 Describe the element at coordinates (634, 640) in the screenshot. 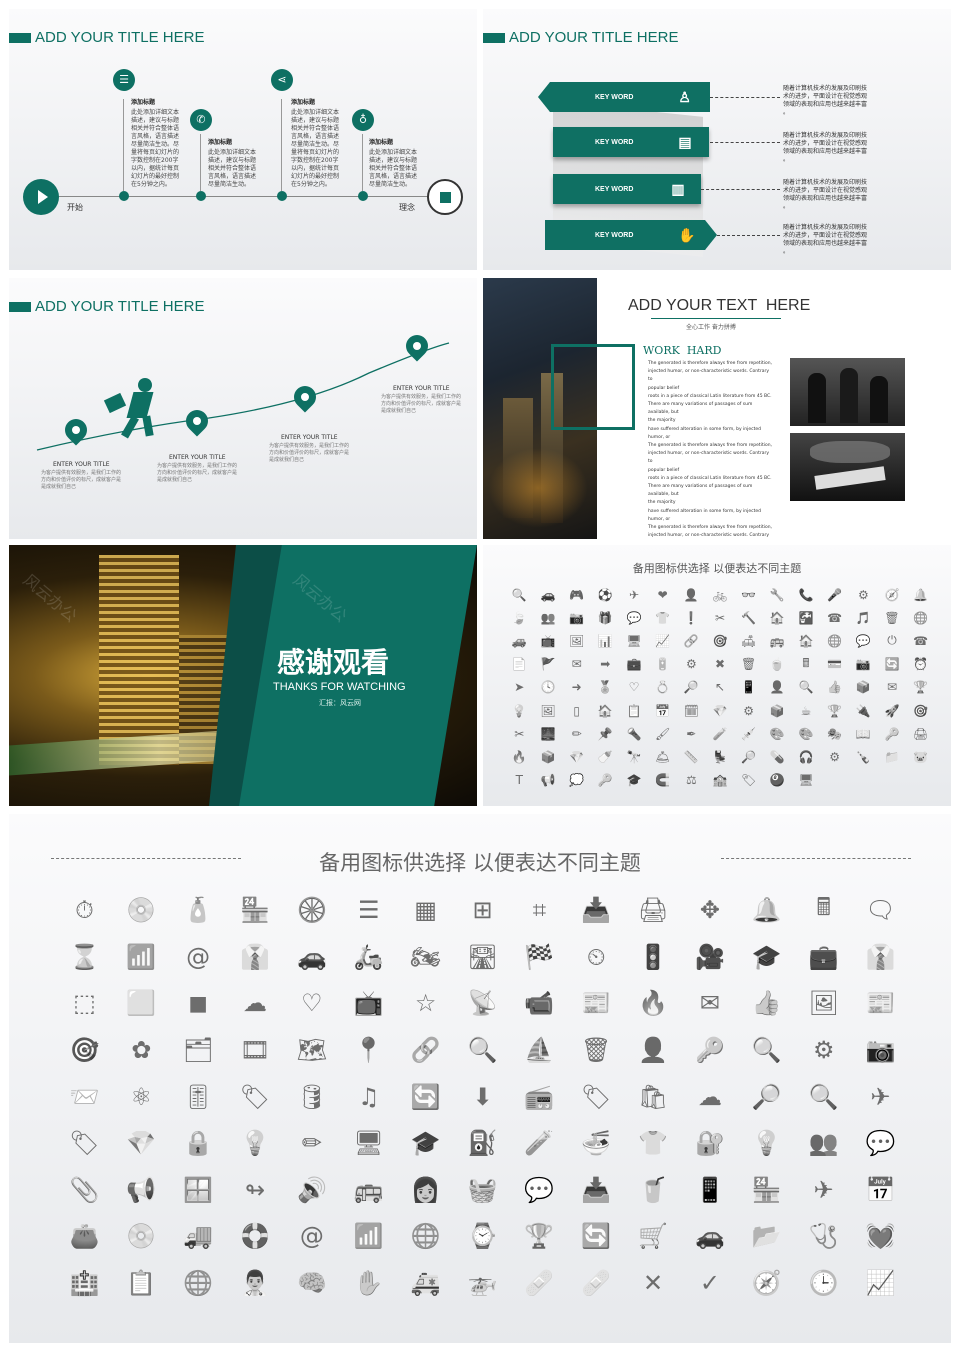

I see `grid-icon: 🖥` at that location.